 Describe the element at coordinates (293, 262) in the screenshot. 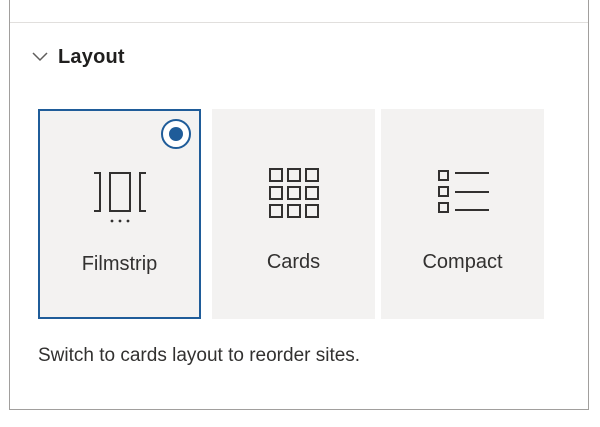

I see `layout-option-label: Cards` at that location.